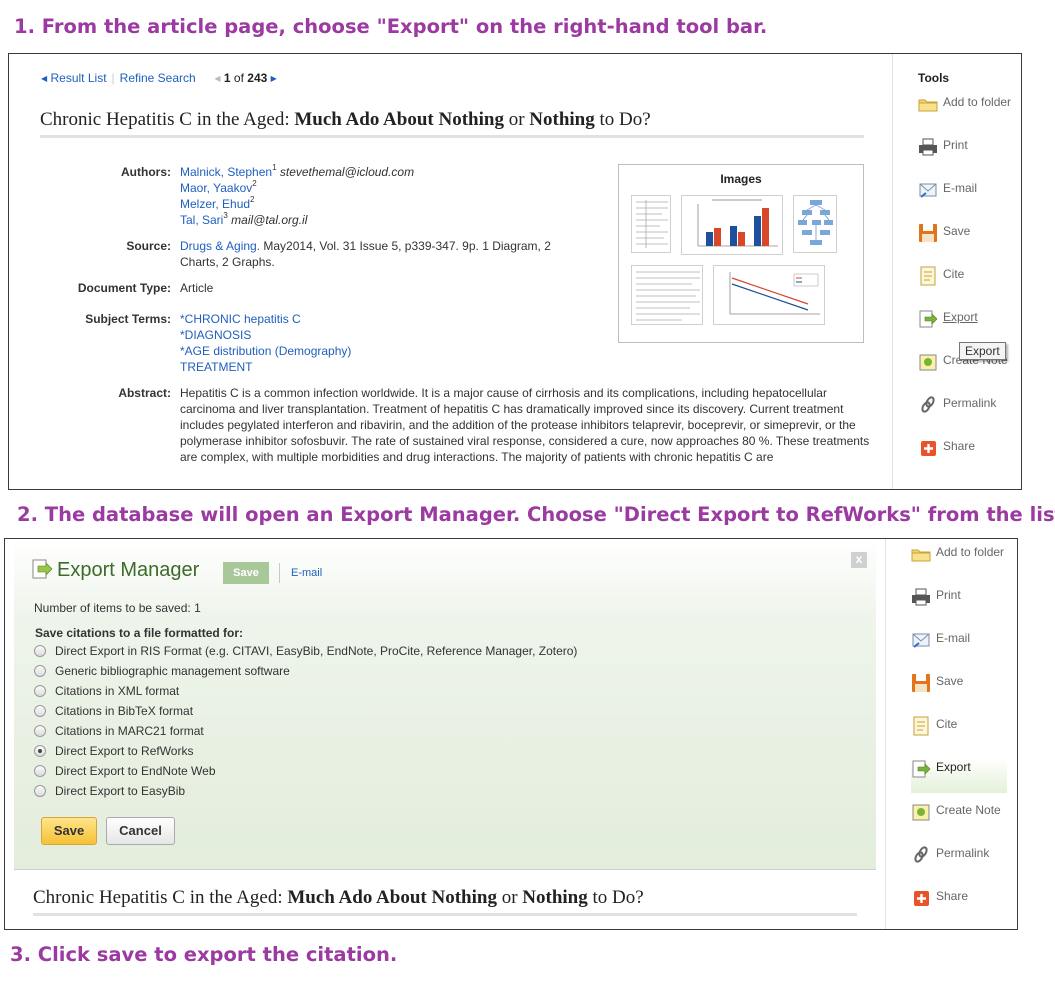 The image size is (1055, 985). I want to click on tools-title: Tools, so click(934, 78).